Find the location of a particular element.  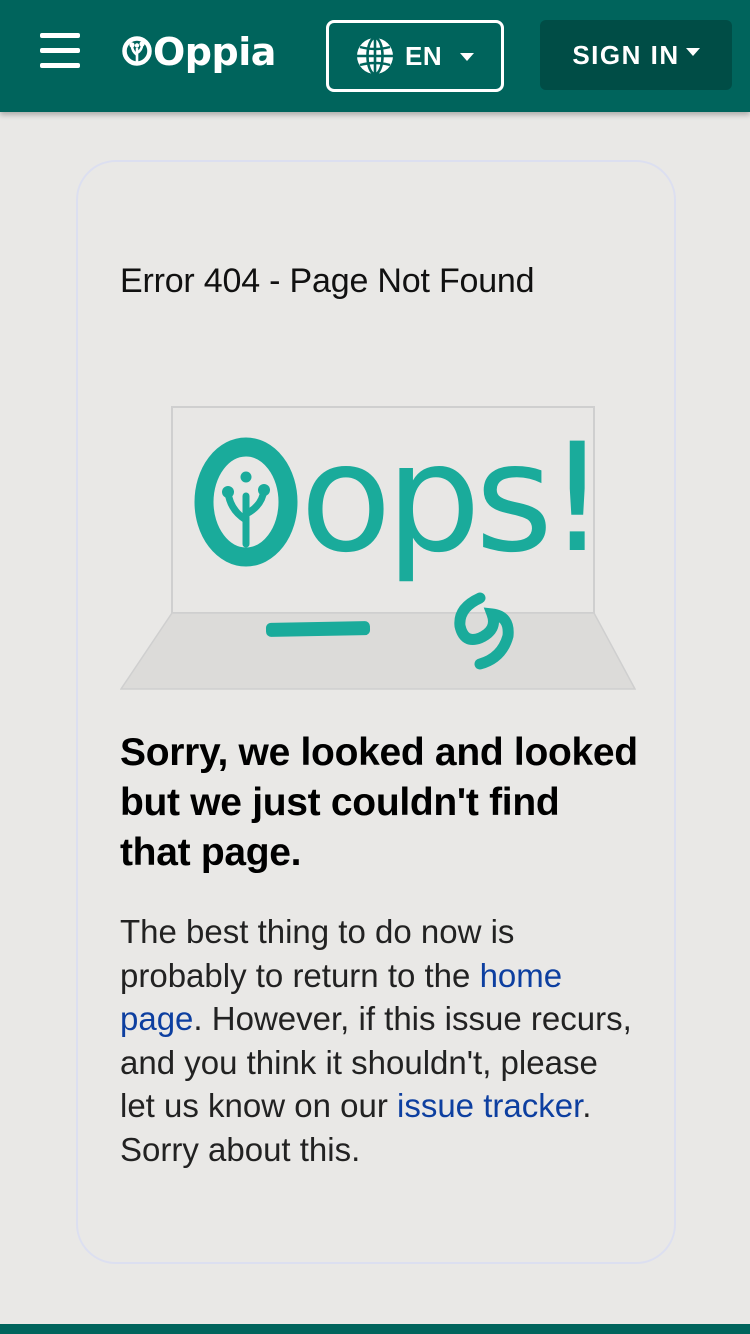

logo-wordmark: Oppia is located at coordinates (214, 52).